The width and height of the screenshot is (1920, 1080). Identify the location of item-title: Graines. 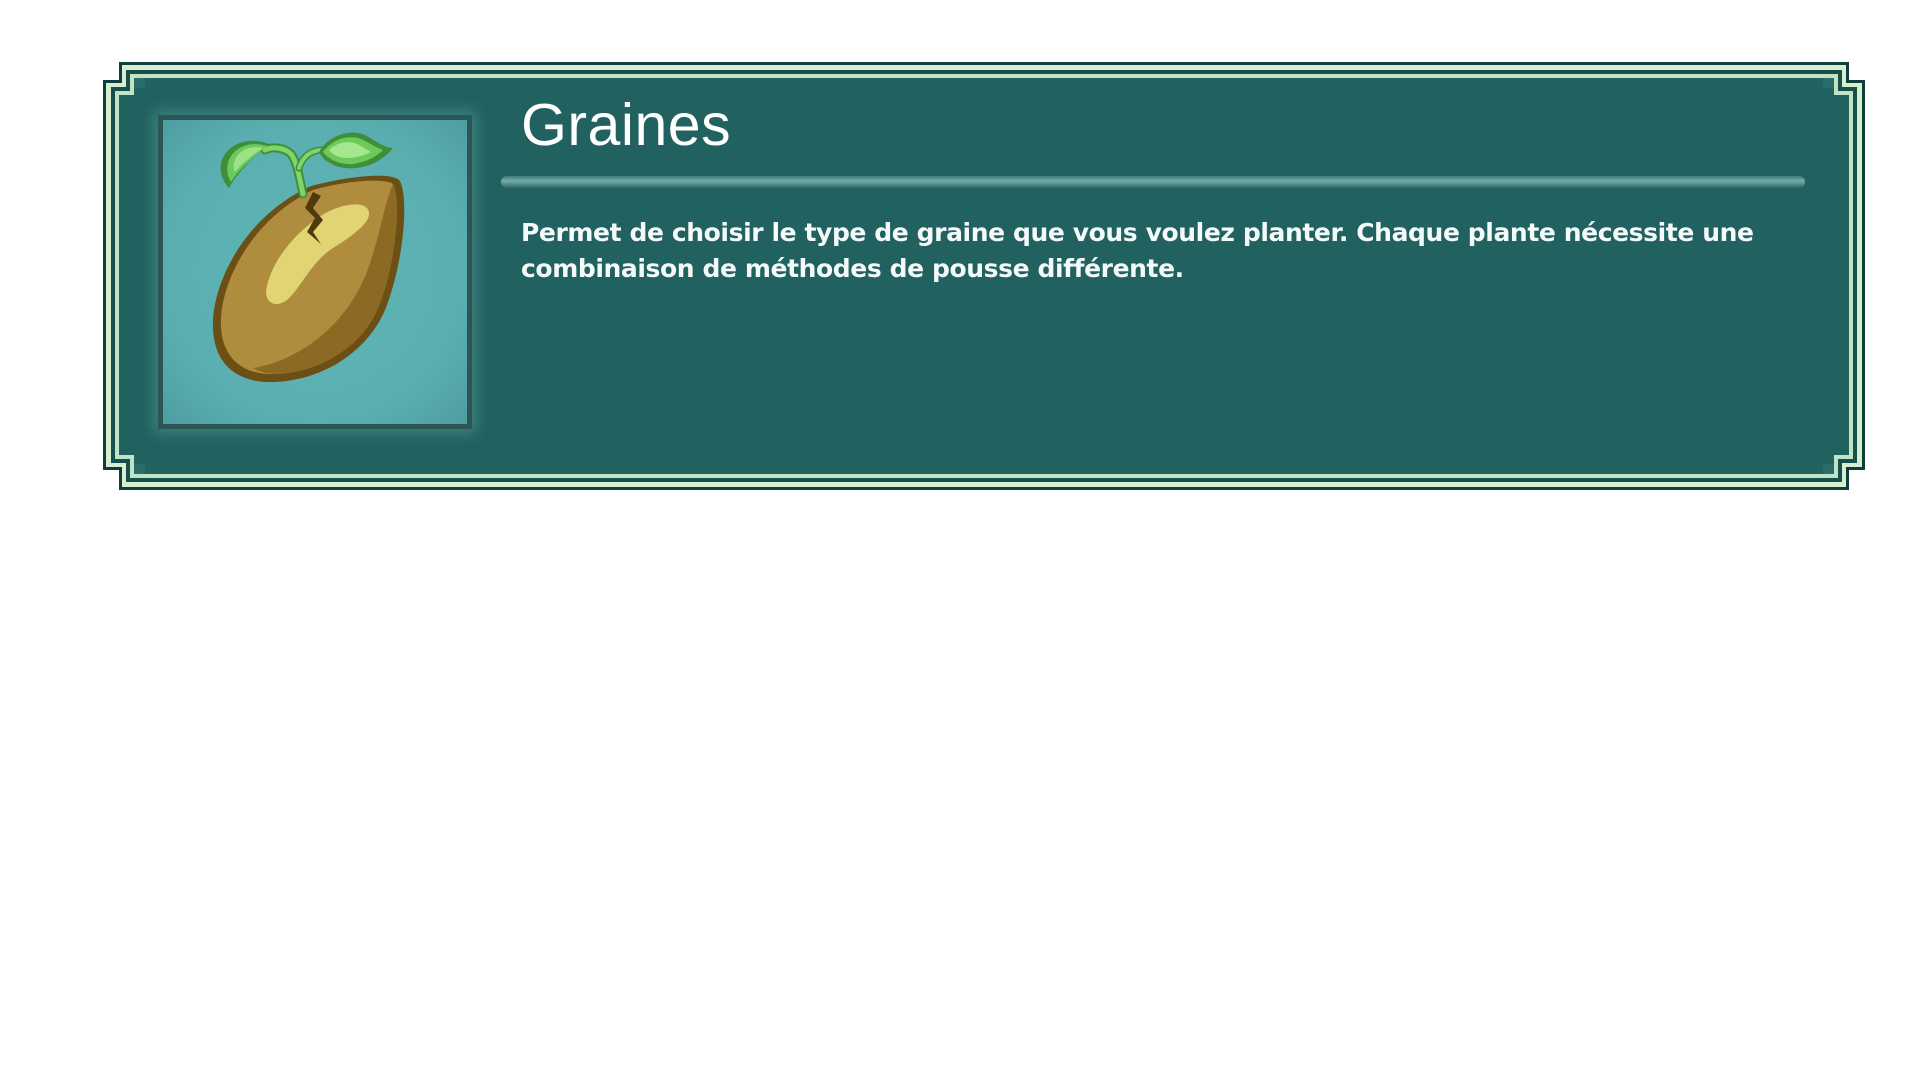
(626, 125).